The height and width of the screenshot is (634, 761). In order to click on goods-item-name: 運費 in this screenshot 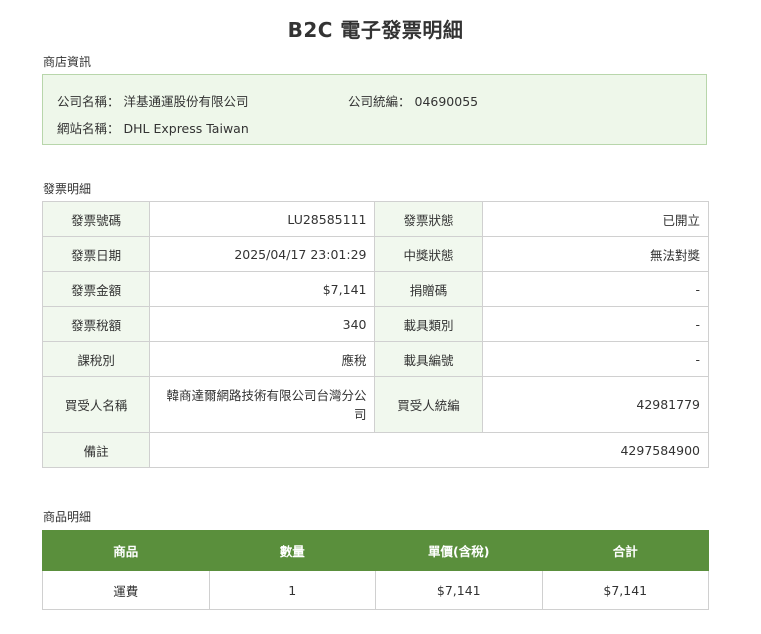, I will do `click(126, 590)`.